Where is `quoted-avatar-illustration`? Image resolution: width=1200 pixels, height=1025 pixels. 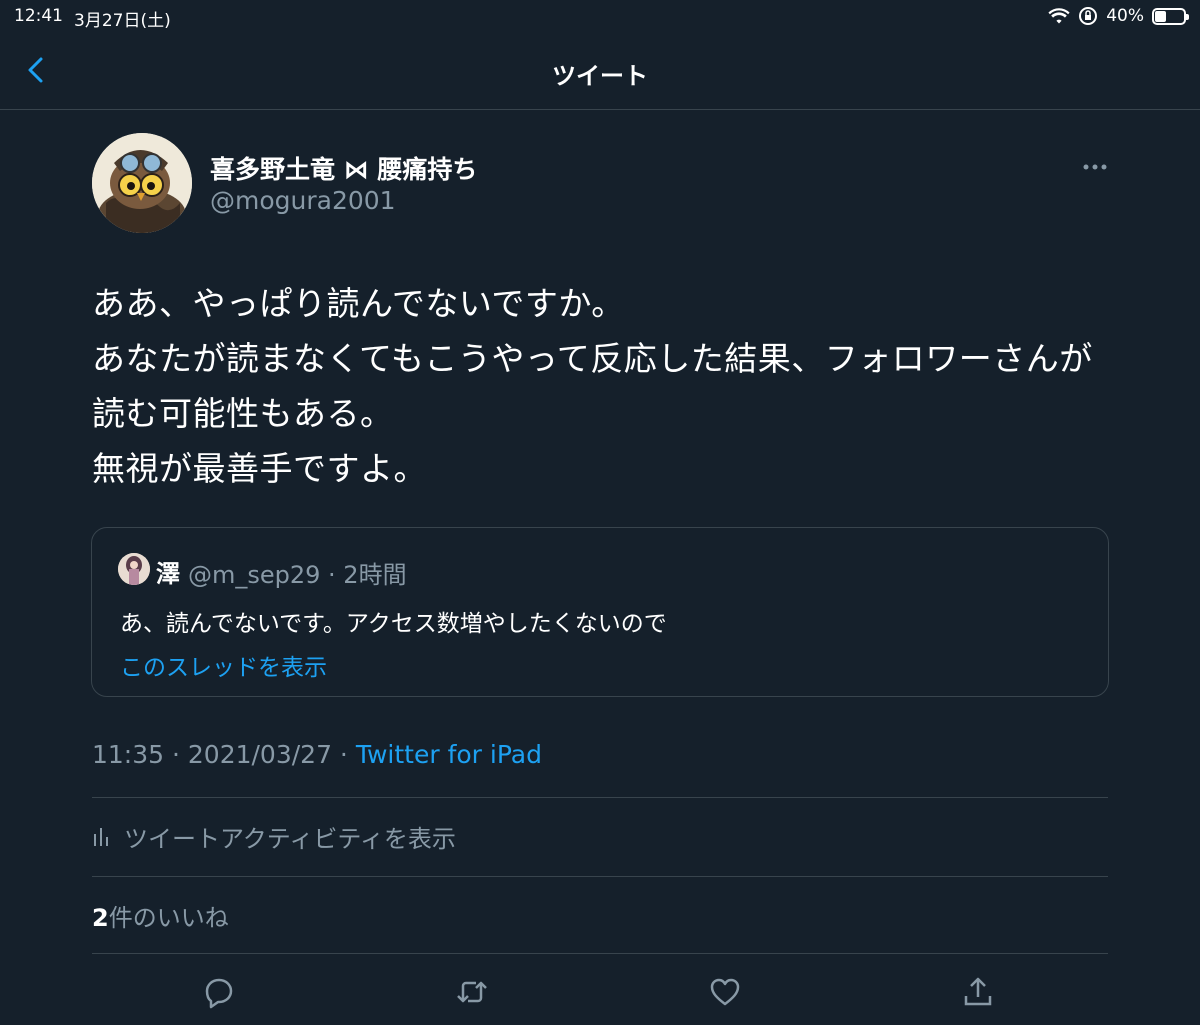
quoted-avatar-illustration is located at coordinates (134, 569).